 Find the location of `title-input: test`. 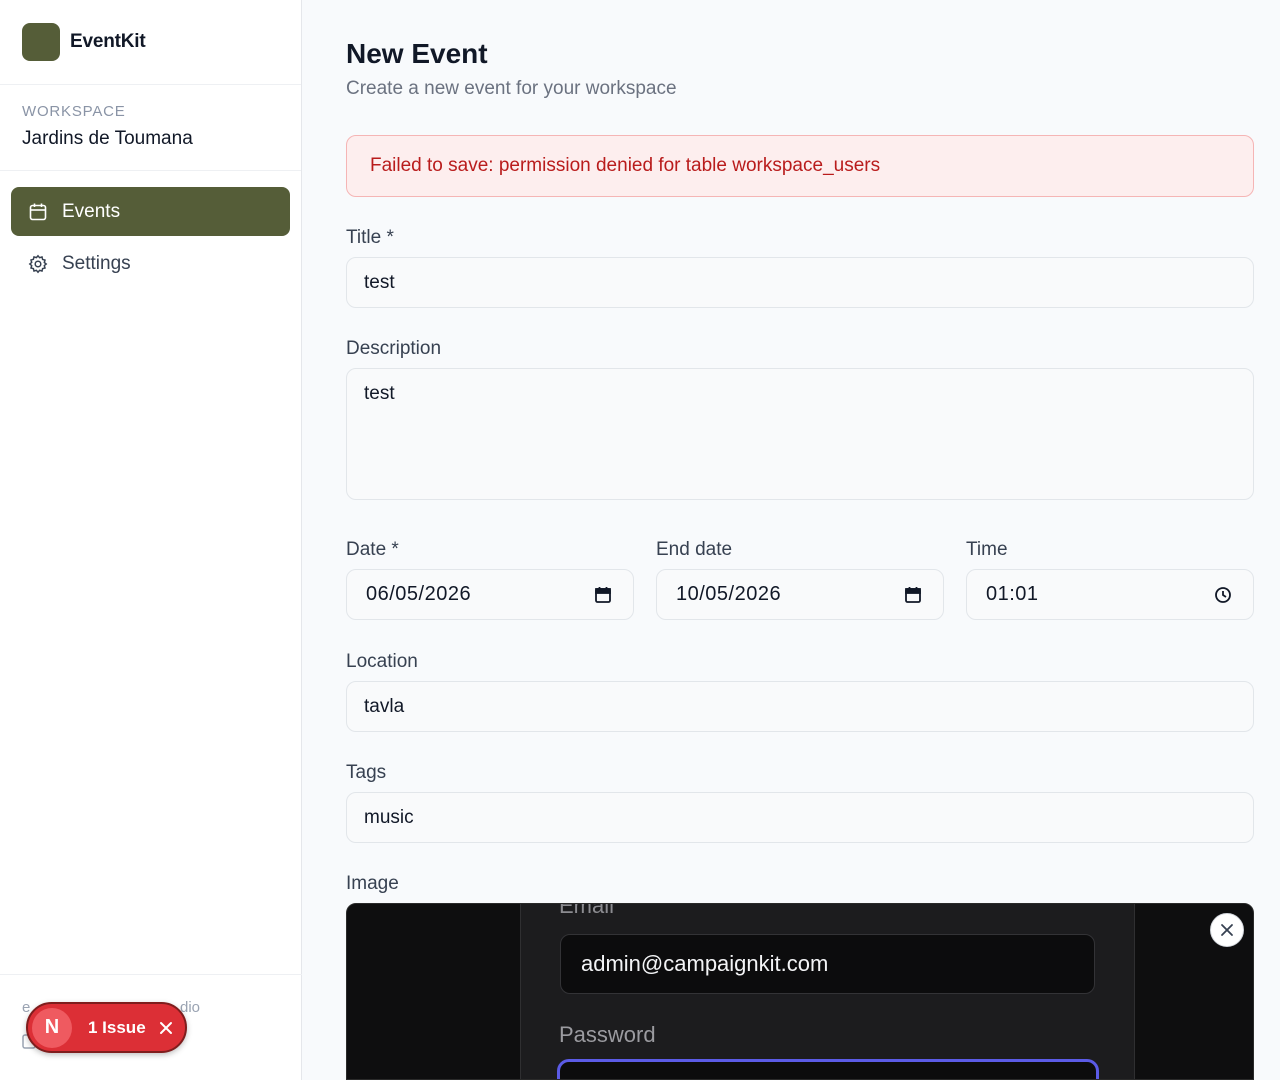

title-input: test is located at coordinates (800, 282).